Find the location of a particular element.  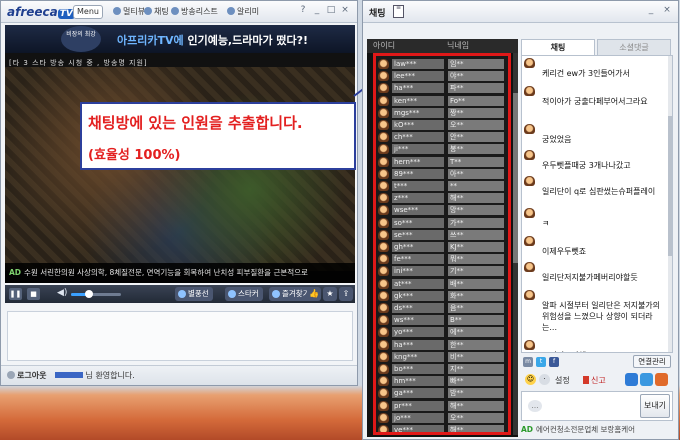

user-row: ws*** B** is located at coordinates (442, 320).